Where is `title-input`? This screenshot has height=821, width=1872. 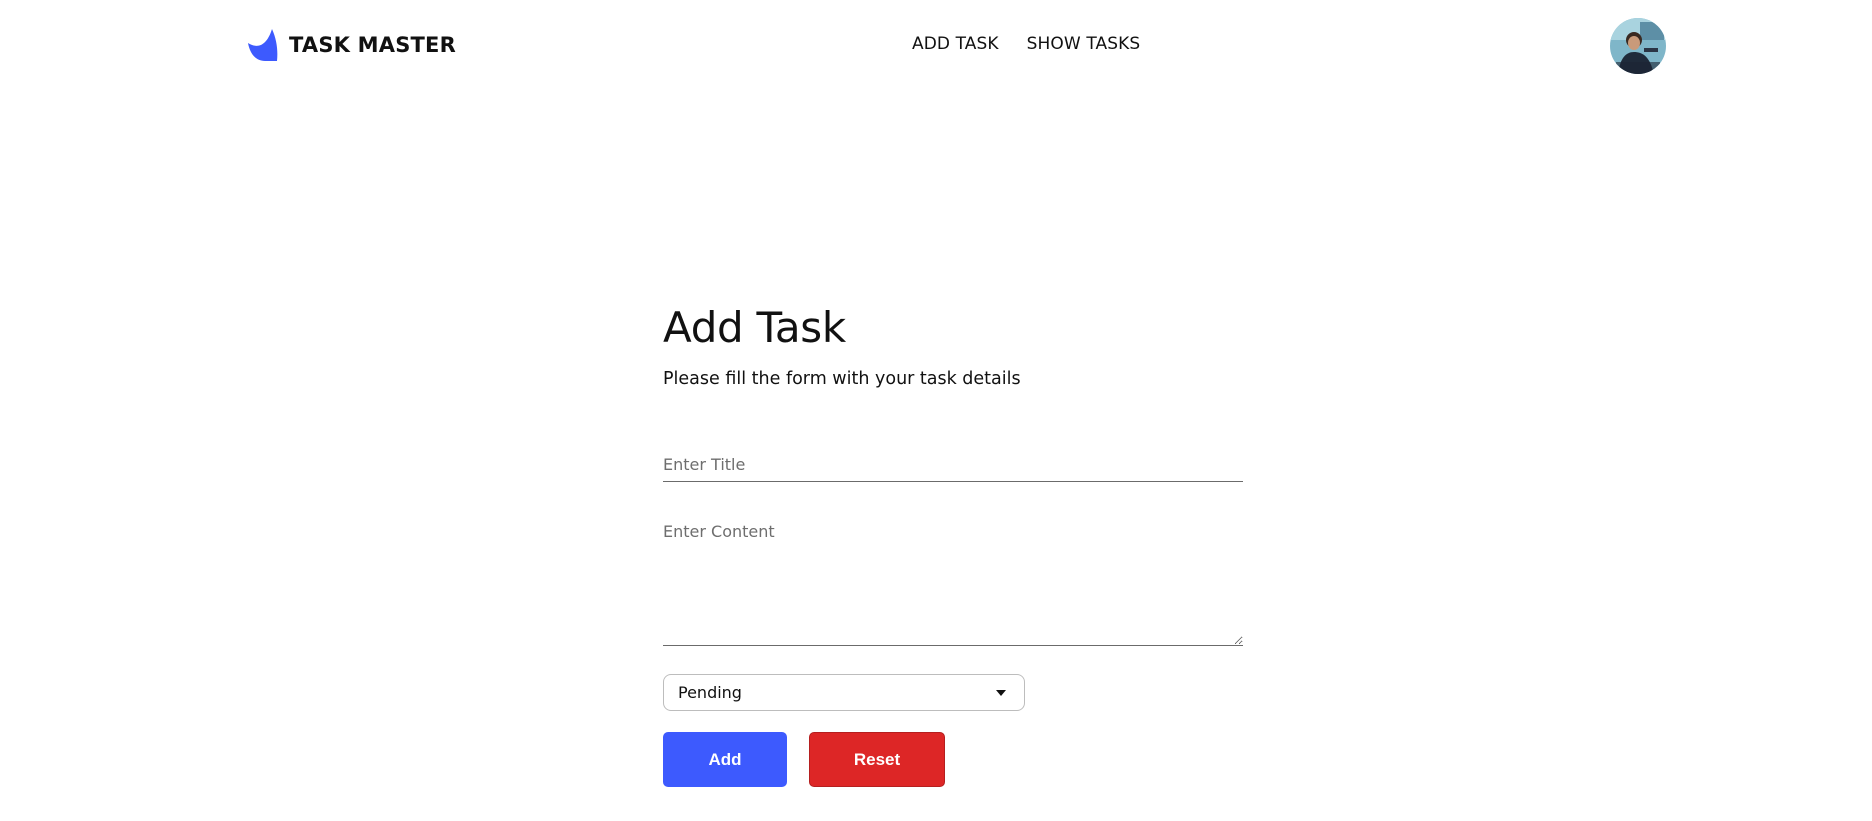
title-input is located at coordinates (953, 465).